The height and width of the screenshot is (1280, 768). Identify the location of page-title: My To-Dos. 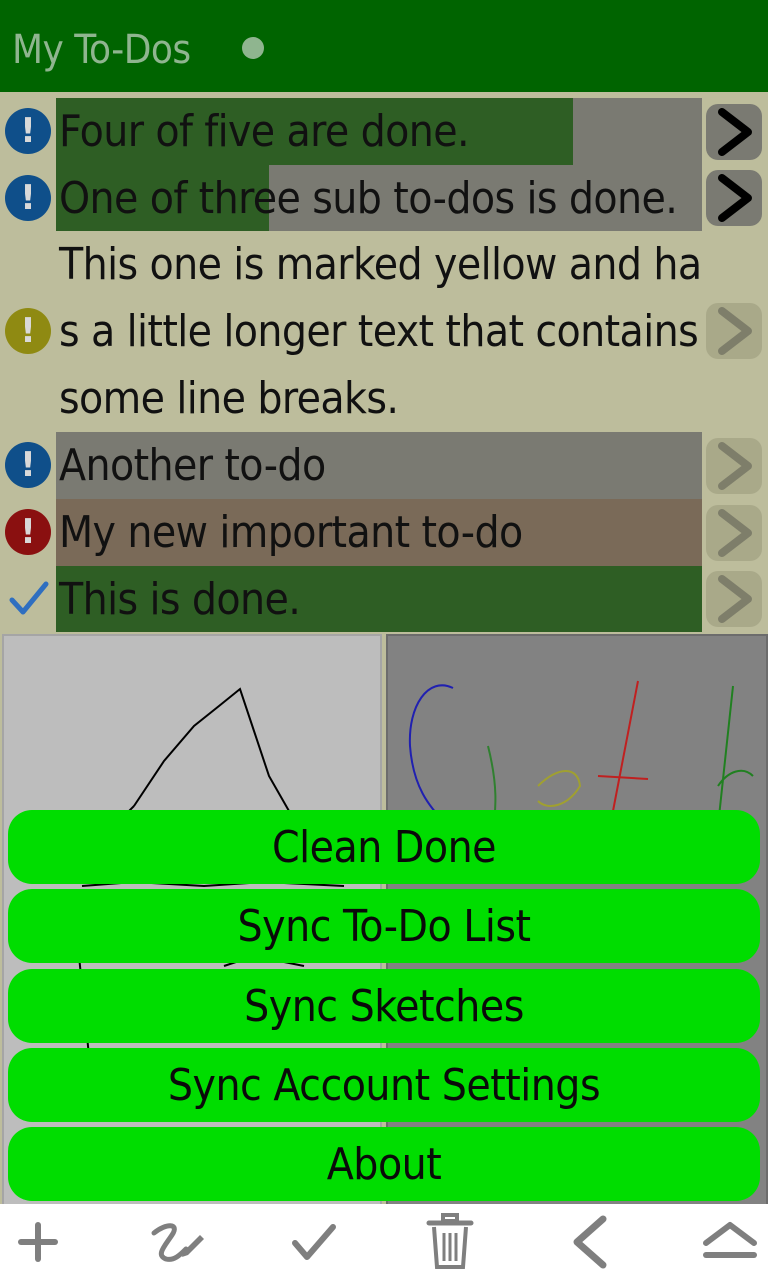
(101, 50).